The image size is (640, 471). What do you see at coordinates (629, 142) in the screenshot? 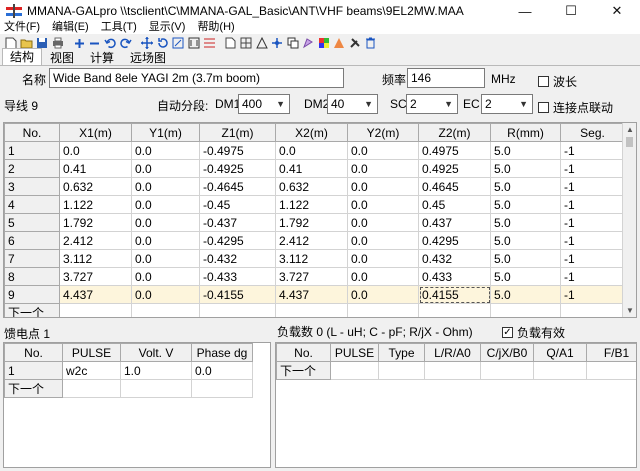
I see `scroll-thumb` at bounding box center [629, 142].